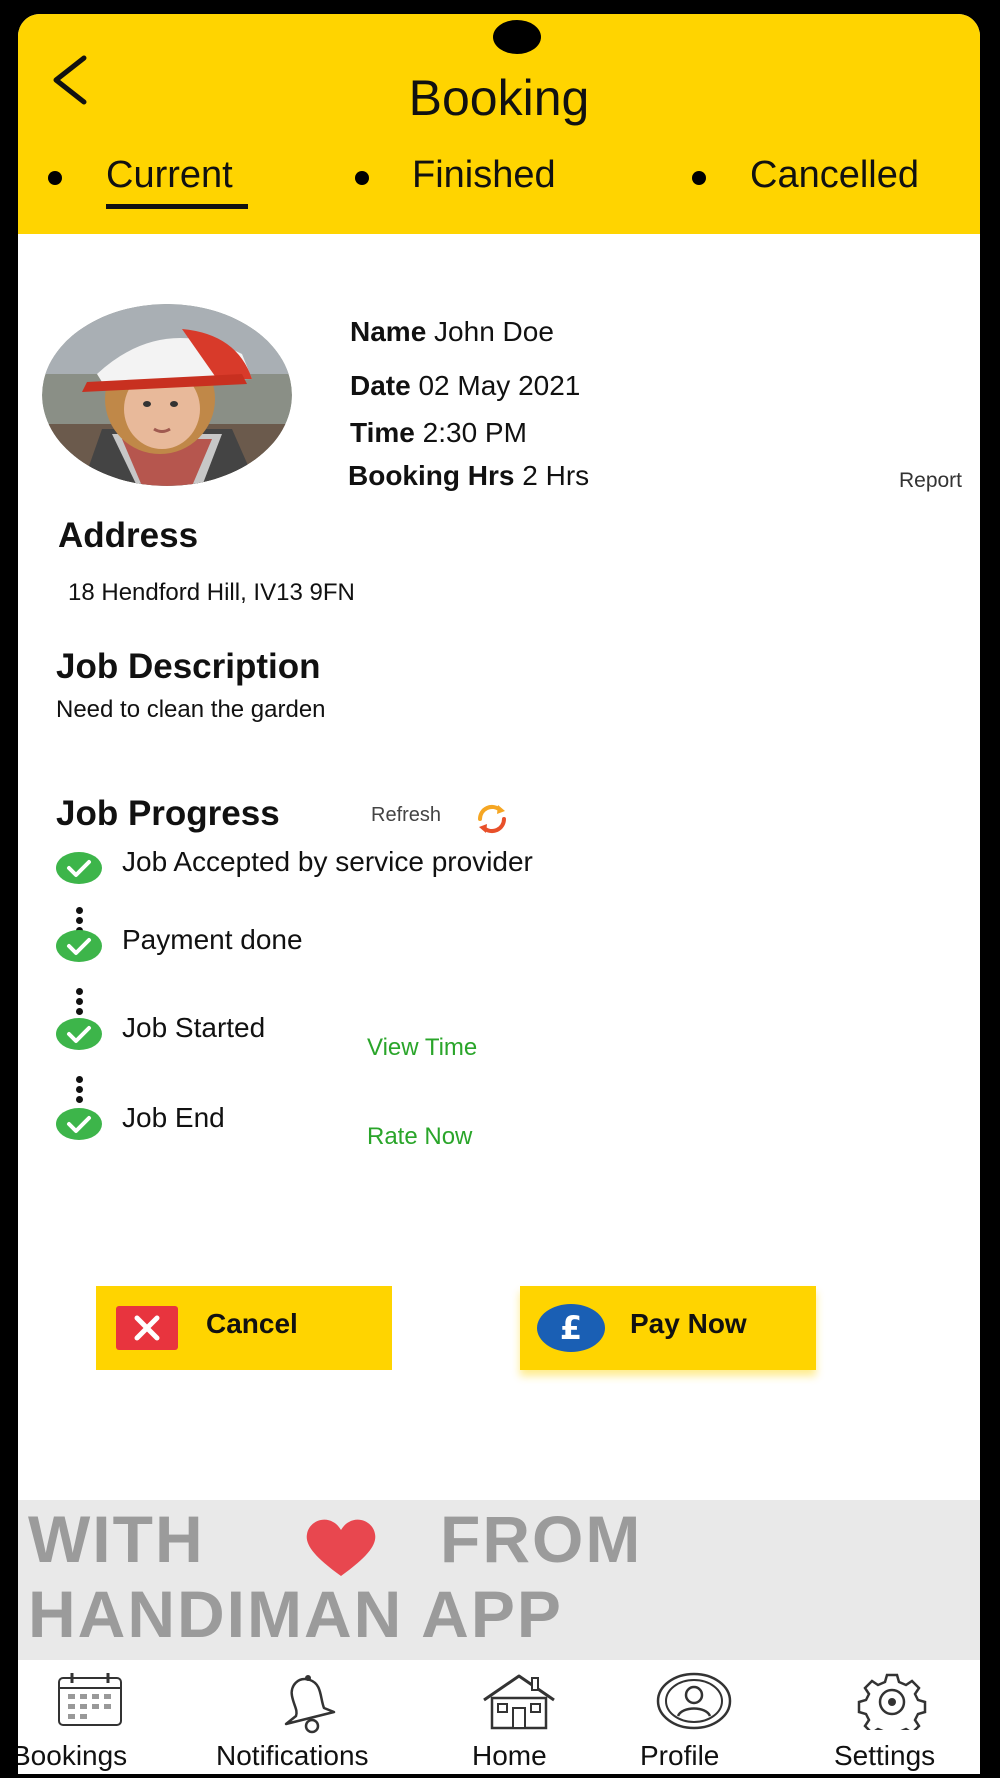 The image size is (1000, 1778). I want to click on nav-settings: Settings, so click(894, 1717).